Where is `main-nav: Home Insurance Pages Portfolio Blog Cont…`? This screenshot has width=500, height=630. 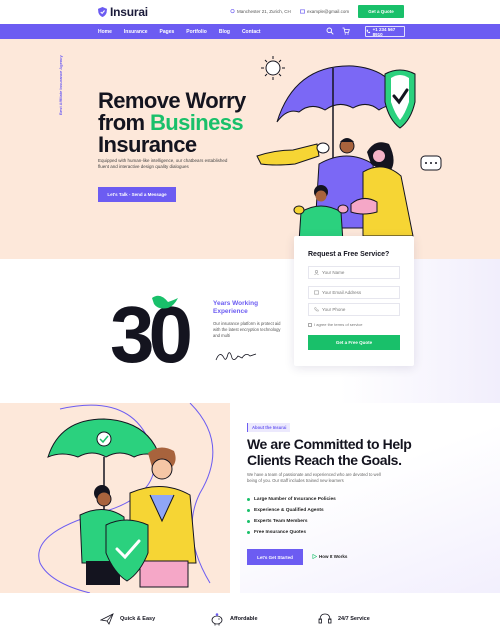
main-nav: Home Insurance Pages Portfolio Blog Cont… is located at coordinates (250, 31).